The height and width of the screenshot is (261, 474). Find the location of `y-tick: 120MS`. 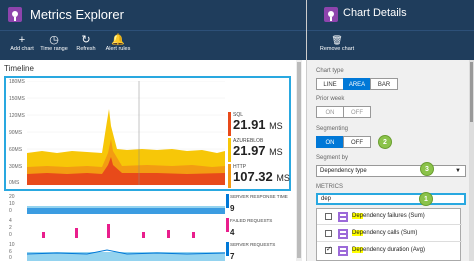

y-tick: 120MS is located at coordinates (17, 116).